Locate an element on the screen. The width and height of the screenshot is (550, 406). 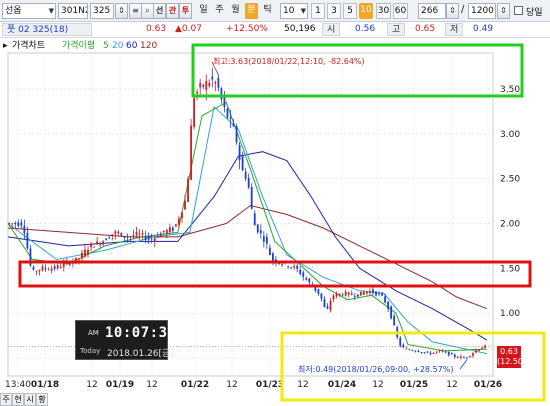
y-tick-label: 1.00 is located at coordinates (510, 314).